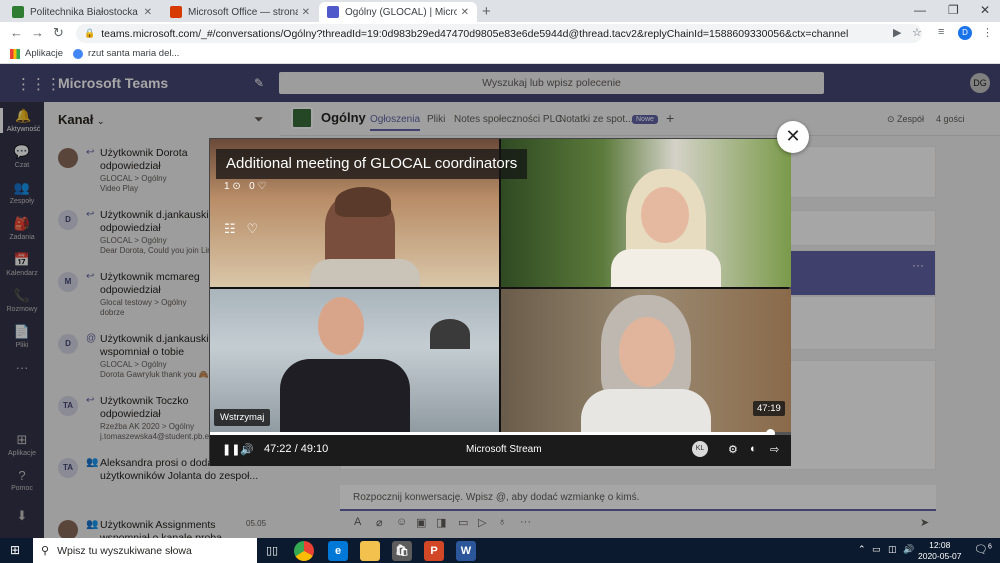  Describe the element at coordinates (466, 551) in the screenshot. I see `word-icon: W` at that location.